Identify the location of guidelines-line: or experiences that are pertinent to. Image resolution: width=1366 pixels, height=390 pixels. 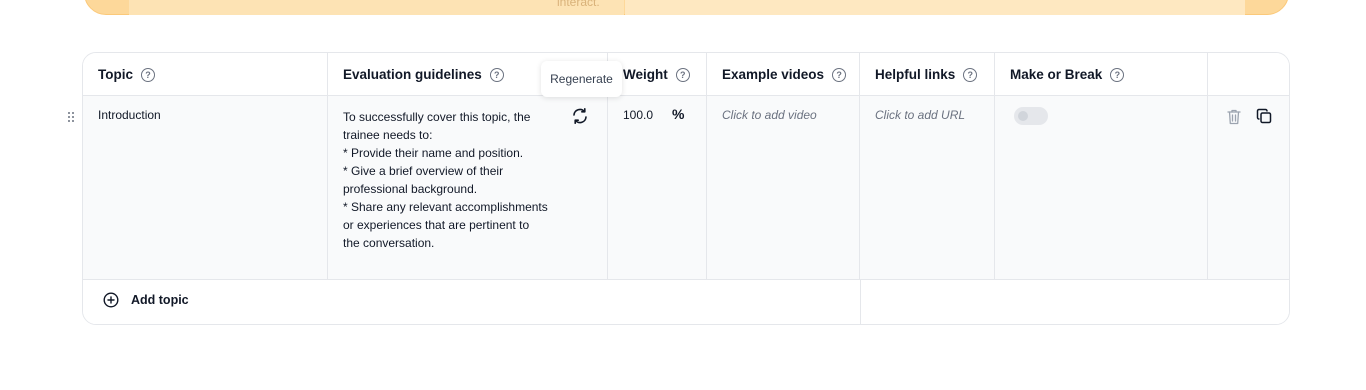
(436, 225).